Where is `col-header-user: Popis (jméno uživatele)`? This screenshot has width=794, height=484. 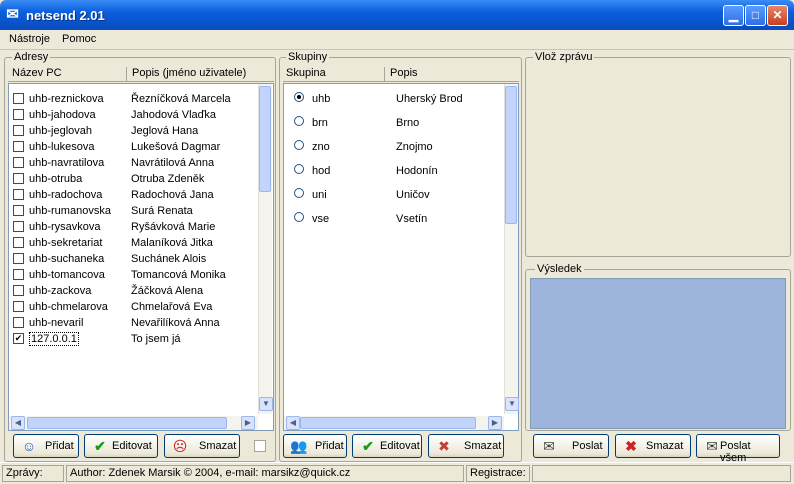 col-header-user: Popis (jméno uživatele) is located at coordinates (189, 73).